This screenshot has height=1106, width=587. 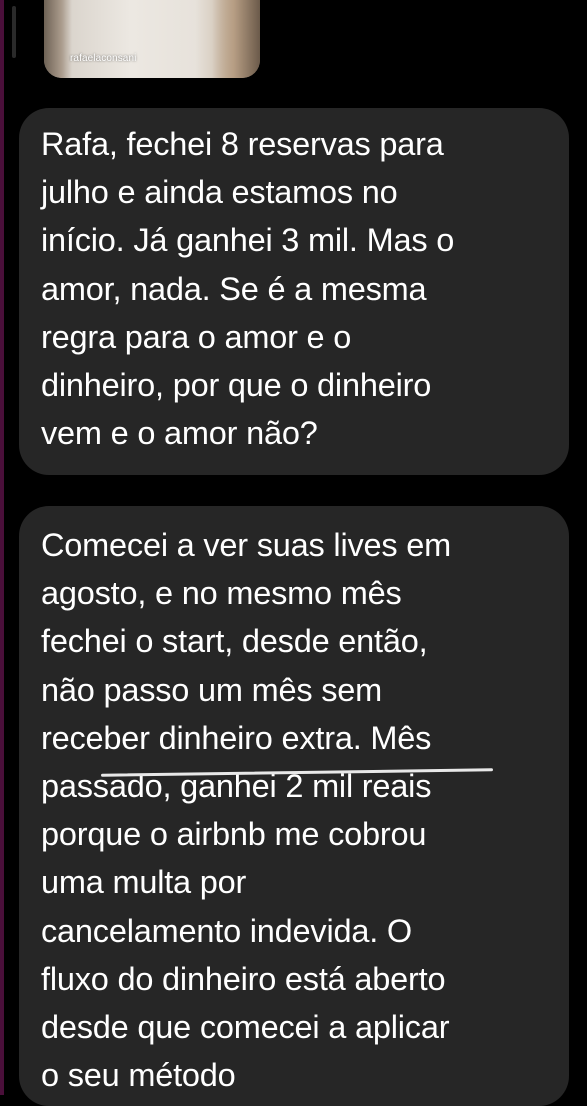 What do you see at coordinates (152, 39) in the screenshot?
I see `story-reply-preview: rafaelaconsani` at bounding box center [152, 39].